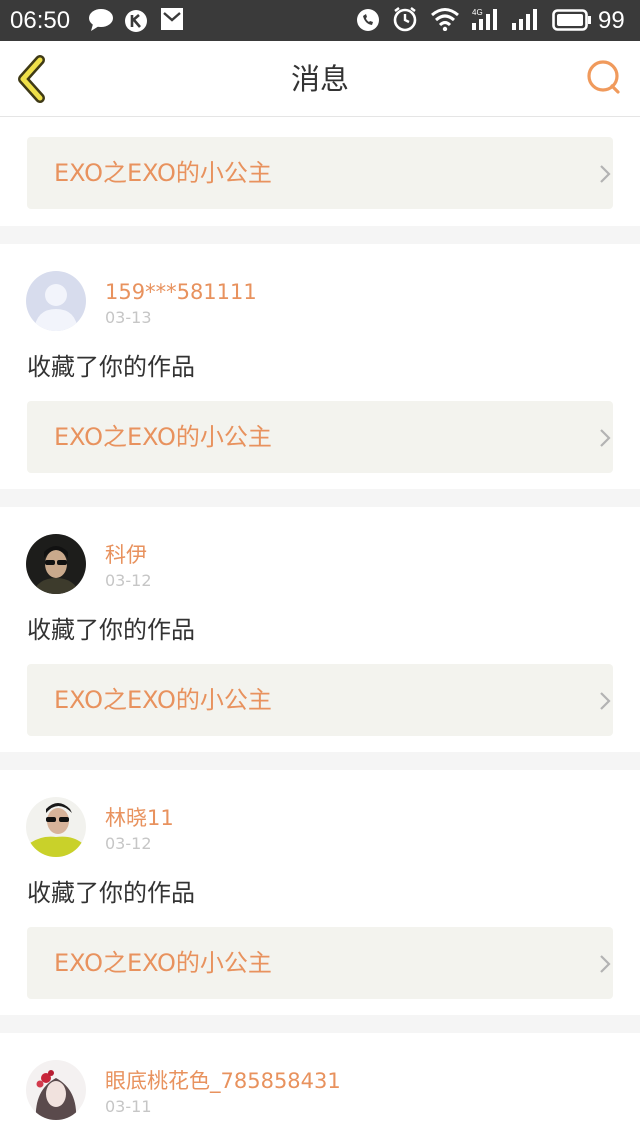 The width and height of the screenshot is (640, 1143). Describe the element at coordinates (572, 22) in the screenshot. I see `battery-icon` at that location.